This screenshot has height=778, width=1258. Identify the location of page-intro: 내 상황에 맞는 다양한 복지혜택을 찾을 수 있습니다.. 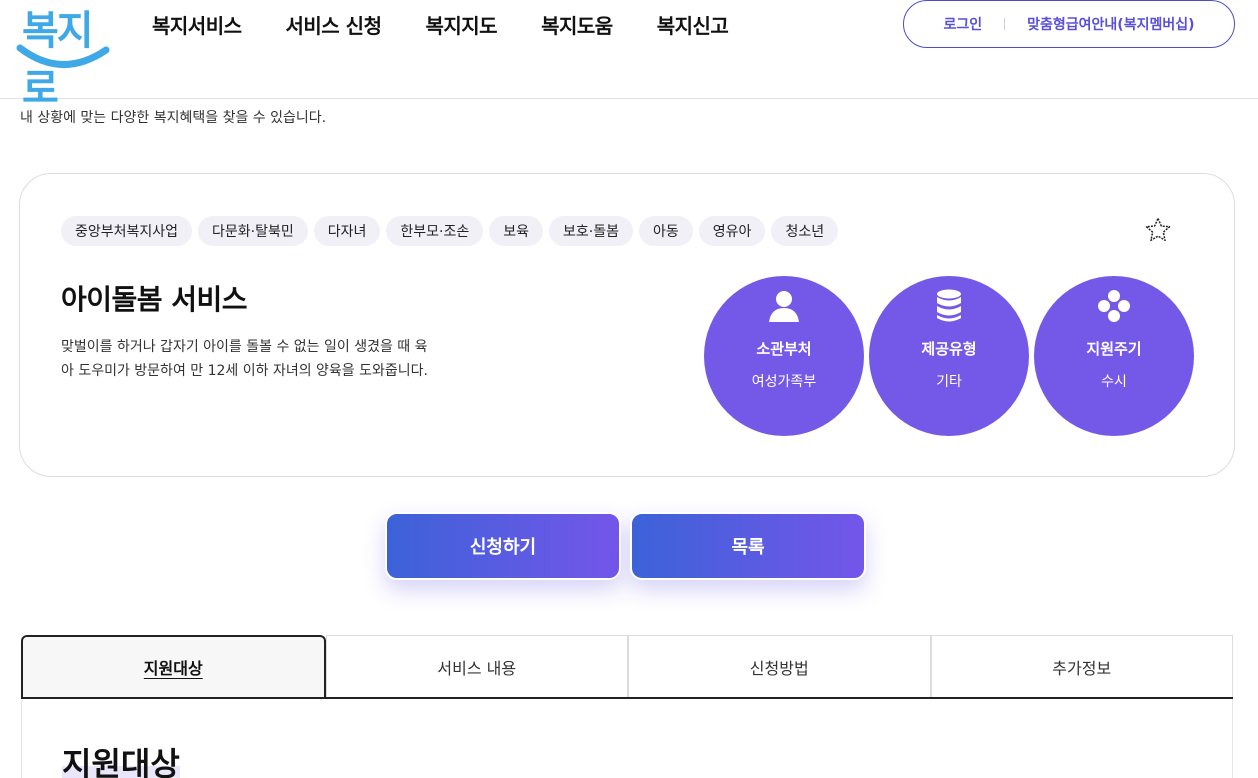
(173, 118).